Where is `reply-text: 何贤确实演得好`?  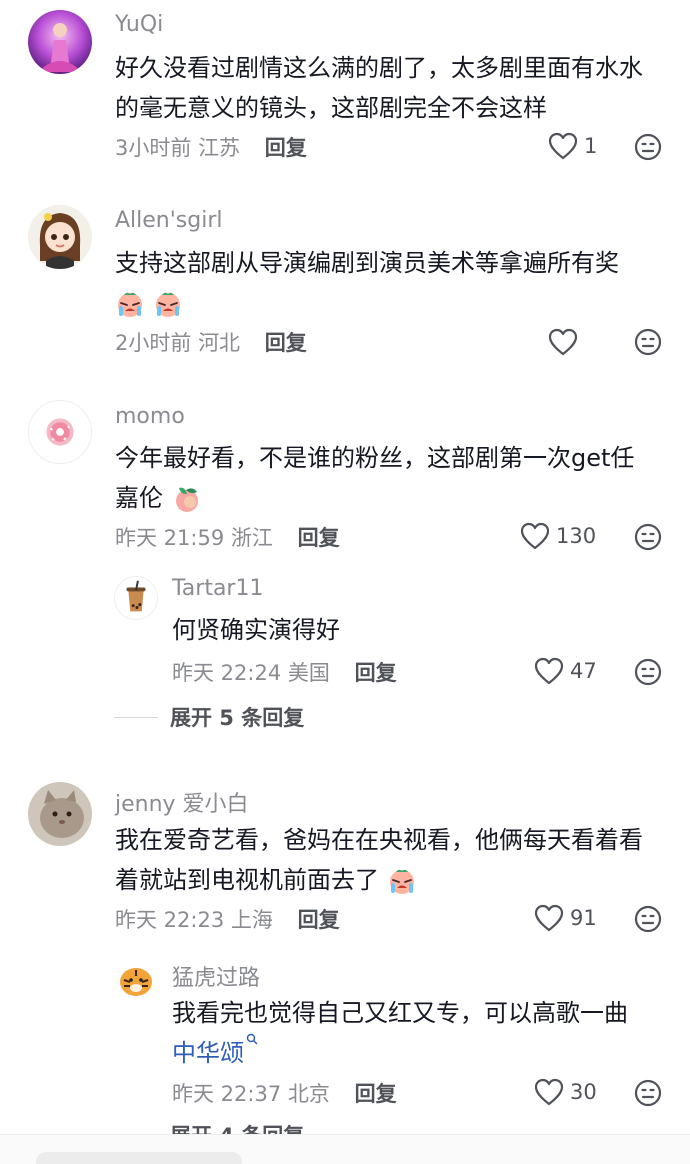
reply-text: 何贤确实演得好 is located at coordinates (256, 630).